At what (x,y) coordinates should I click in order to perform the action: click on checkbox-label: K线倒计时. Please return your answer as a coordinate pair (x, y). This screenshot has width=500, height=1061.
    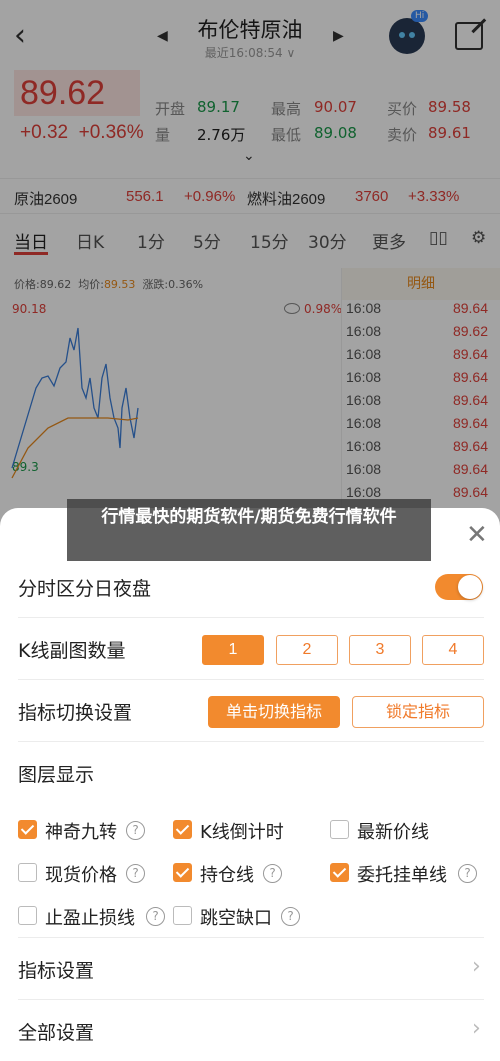
    Looking at the image, I should click on (242, 832).